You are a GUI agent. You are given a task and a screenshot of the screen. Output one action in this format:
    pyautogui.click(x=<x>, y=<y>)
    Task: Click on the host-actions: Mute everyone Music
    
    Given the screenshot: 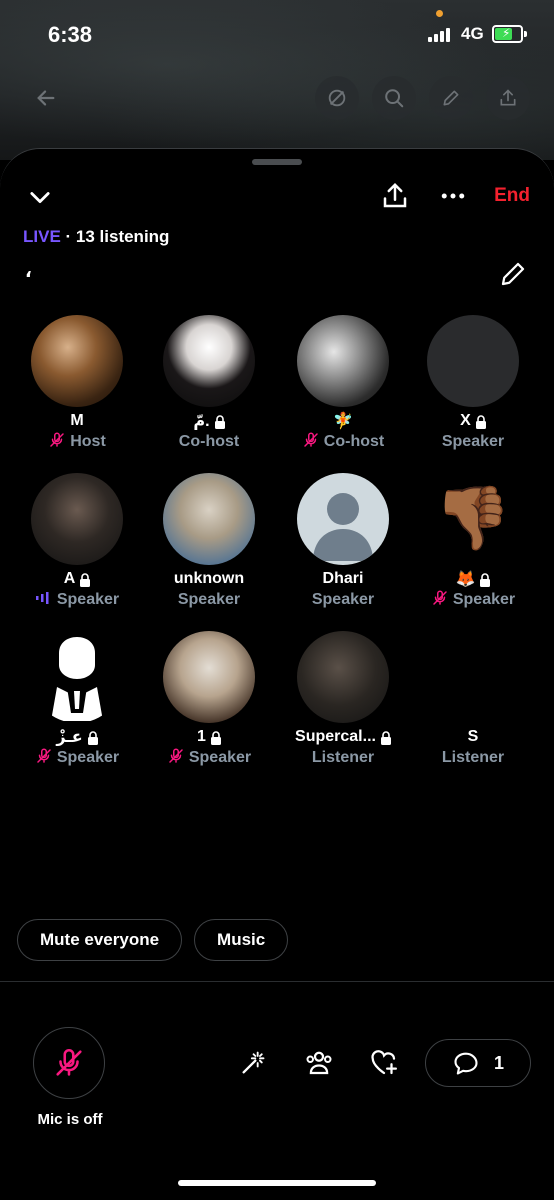 What is the action you would take?
    pyautogui.click(x=153, y=940)
    